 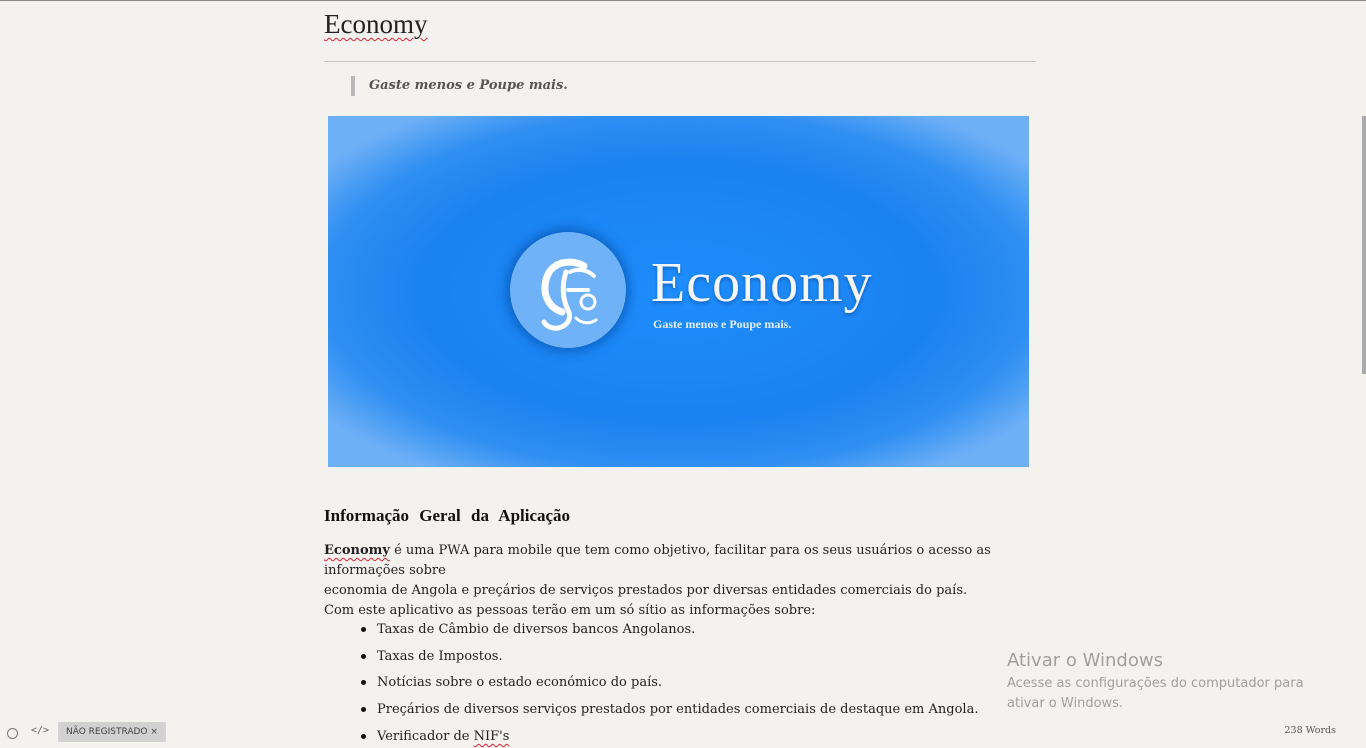 I want to click on unregistered-badge: NÃO REGISTRADO ×, so click(x=112, y=732).